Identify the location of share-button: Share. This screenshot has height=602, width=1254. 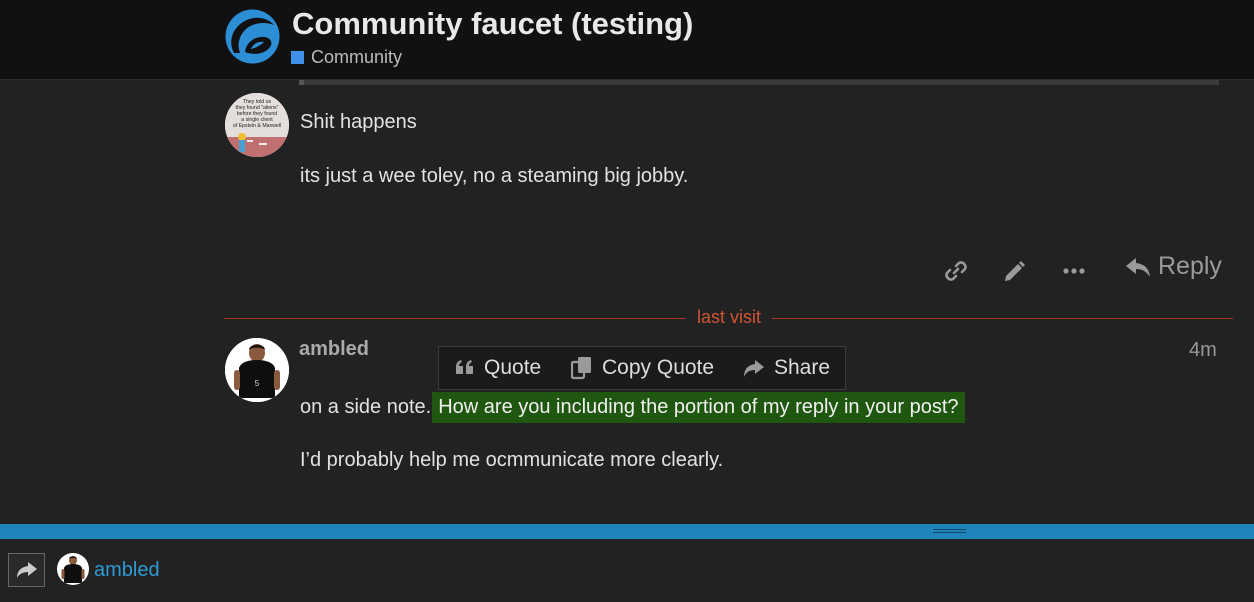
(786, 368).